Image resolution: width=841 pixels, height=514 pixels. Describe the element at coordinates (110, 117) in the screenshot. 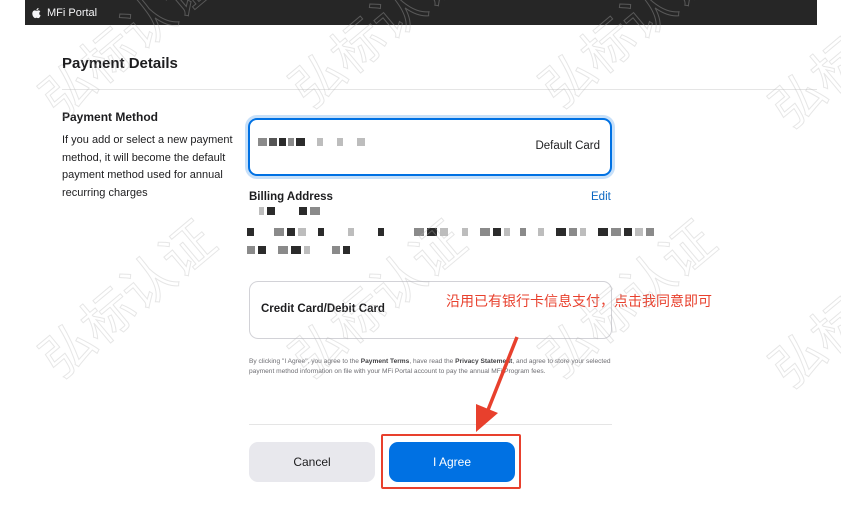

I see `payment-method-heading: Payment Method` at that location.